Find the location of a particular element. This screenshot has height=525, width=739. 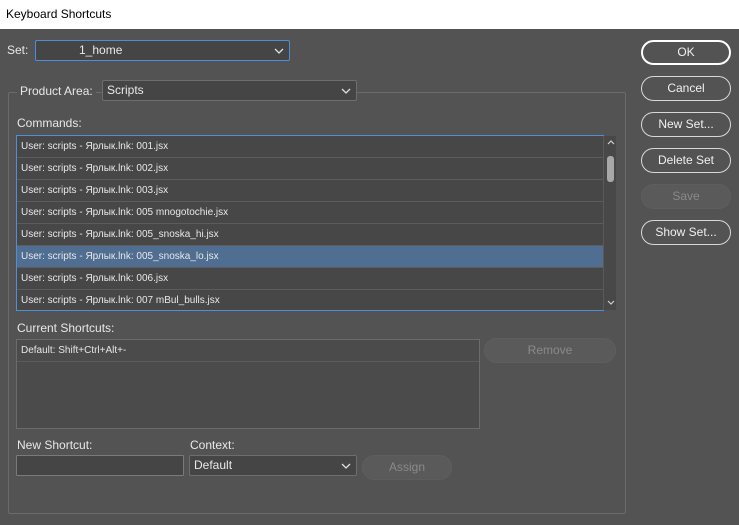

scroll-down-icon is located at coordinates (611, 303).